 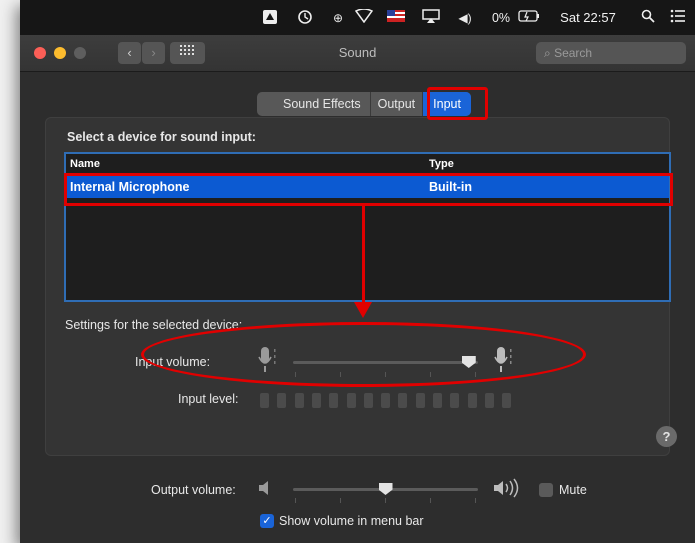 I want to click on show-volume-checkbox: ✓, so click(x=267, y=521).